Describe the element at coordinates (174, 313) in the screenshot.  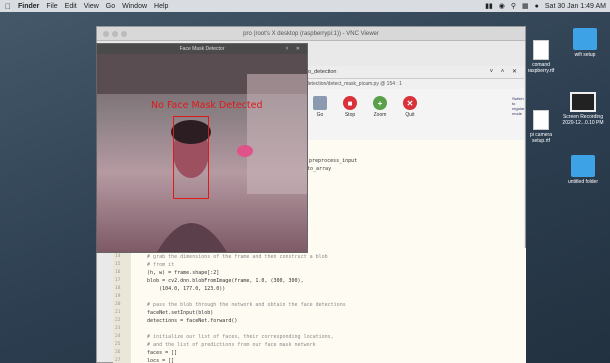
I see `code-line: faceNet.setInput(blob)` at that location.